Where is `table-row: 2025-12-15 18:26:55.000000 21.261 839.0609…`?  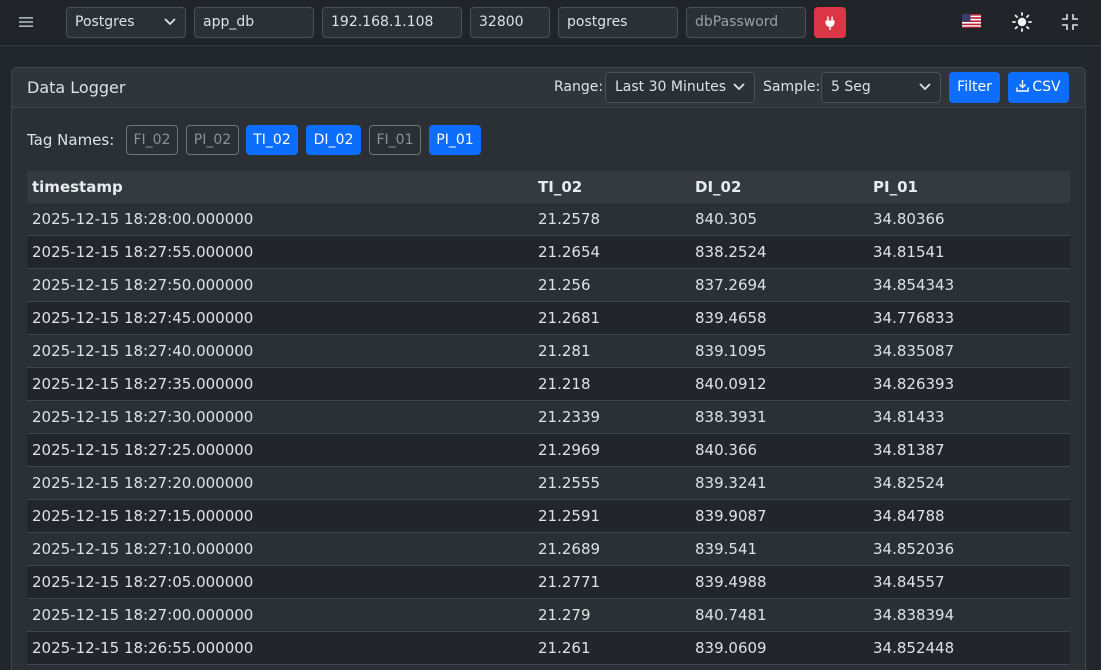
table-row: 2025-12-15 18:26:55.000000 21.261 839.0609… is located at coordinates (548, 648).